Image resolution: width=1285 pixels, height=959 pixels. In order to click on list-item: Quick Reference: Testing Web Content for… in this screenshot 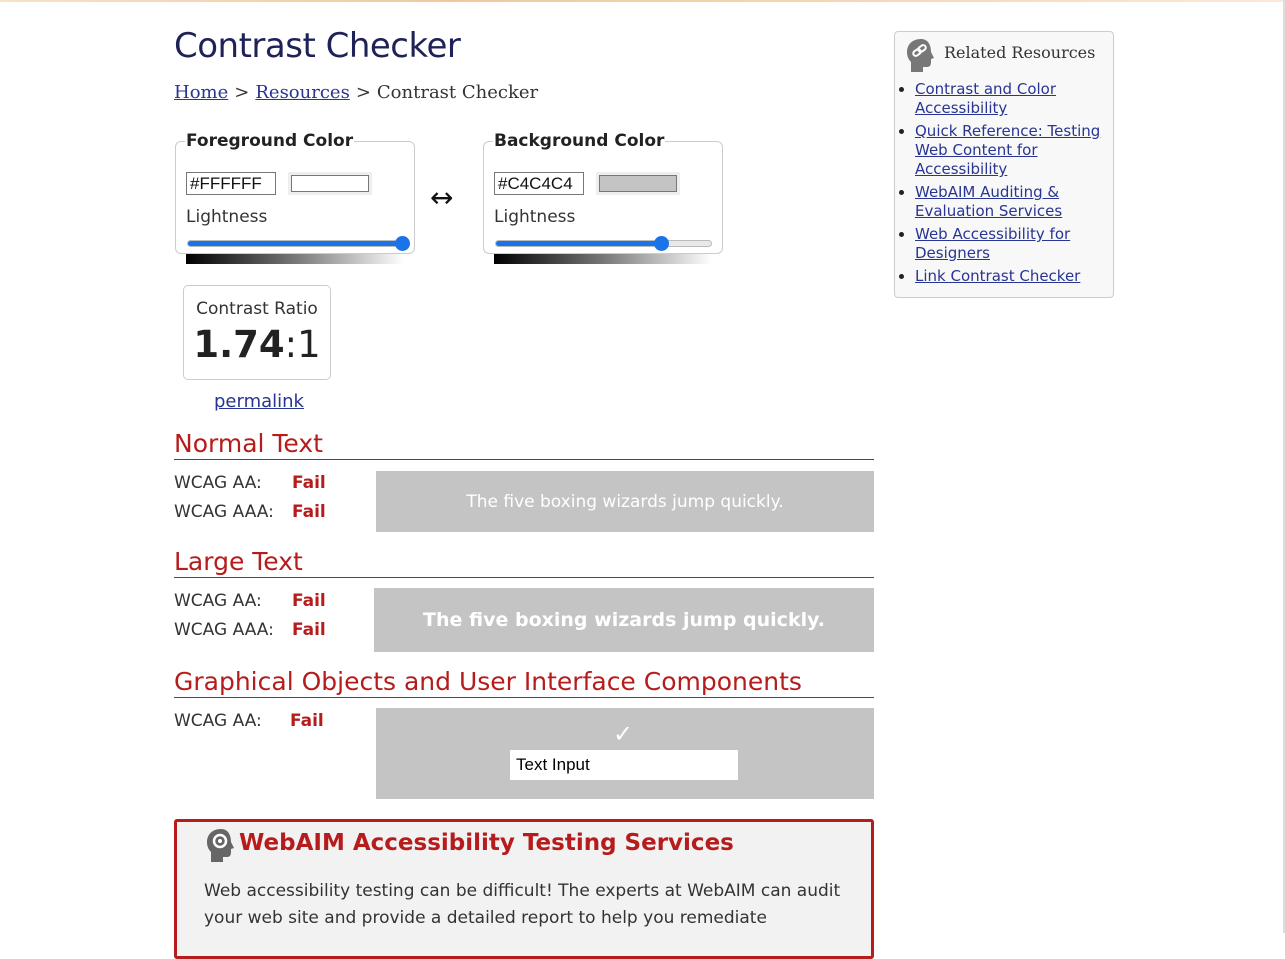, I will do `click(1012, 150)`.